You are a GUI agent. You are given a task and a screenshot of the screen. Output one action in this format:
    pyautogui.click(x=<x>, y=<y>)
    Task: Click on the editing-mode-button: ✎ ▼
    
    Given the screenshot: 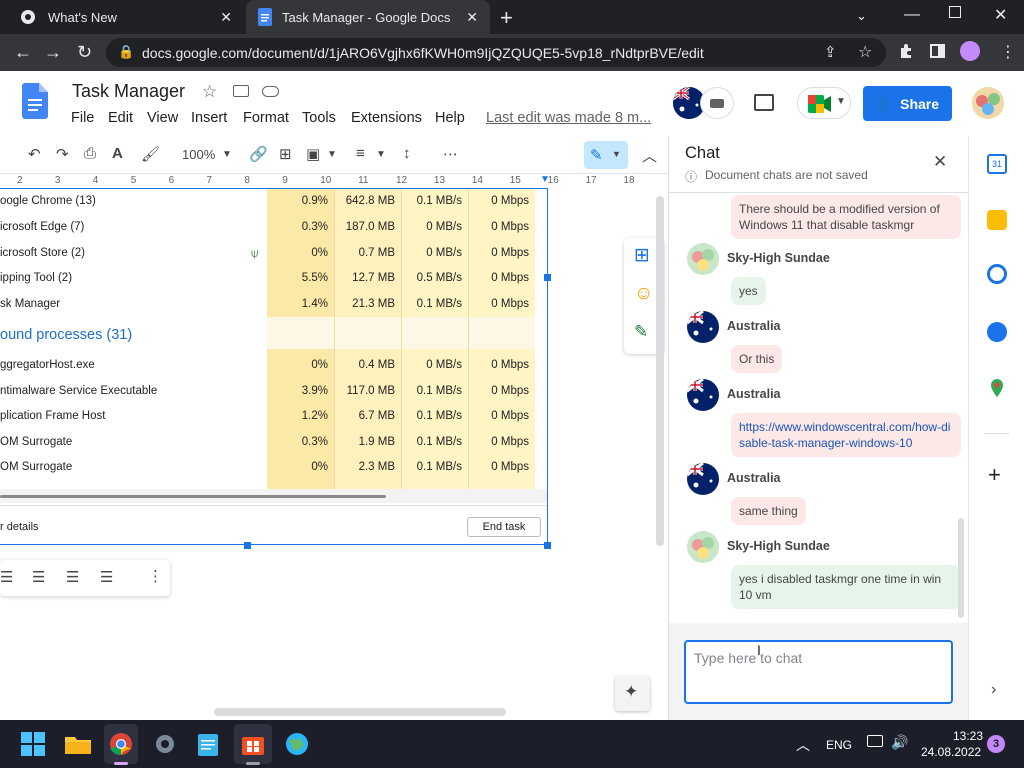 What is the action you would take?
    pyautogui.click(x=606, y=155)
    